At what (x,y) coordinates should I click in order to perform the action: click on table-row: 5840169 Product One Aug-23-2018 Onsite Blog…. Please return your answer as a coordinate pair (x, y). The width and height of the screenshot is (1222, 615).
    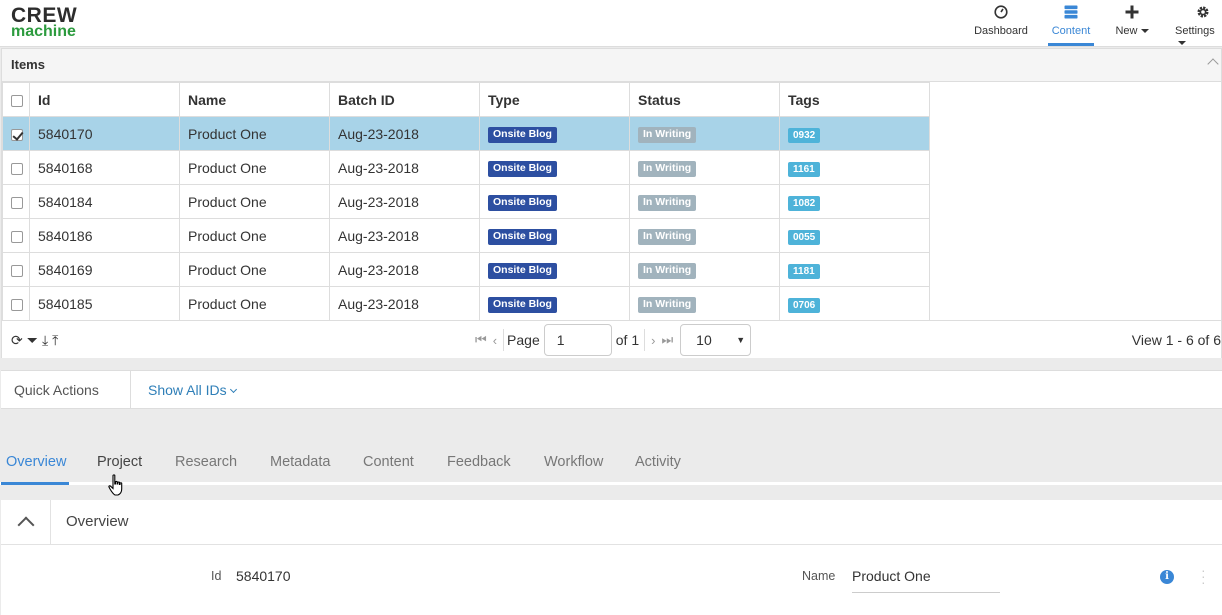
    Looking at the image, I should click on (466, 269).